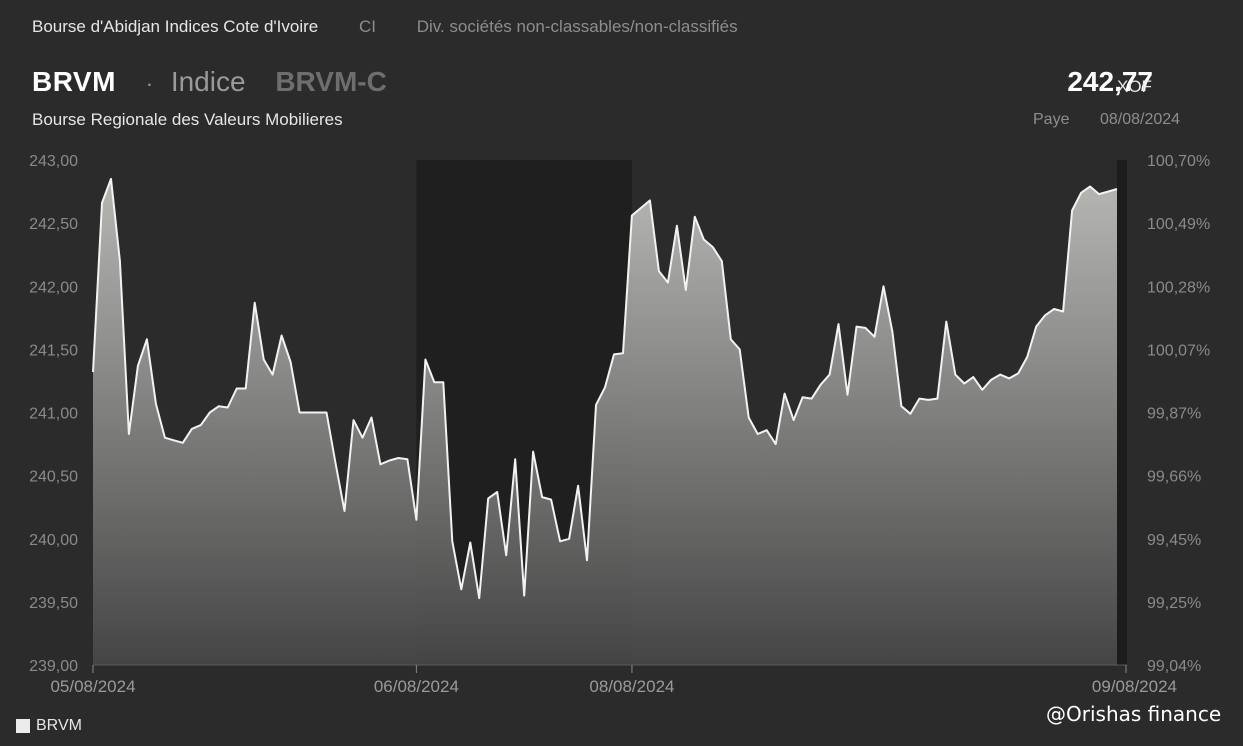  What do you see at coordinates (1178, 287) in the screenshot?
I see `y2-tick-label: 100,28%` at bounding box center [1178, 287].